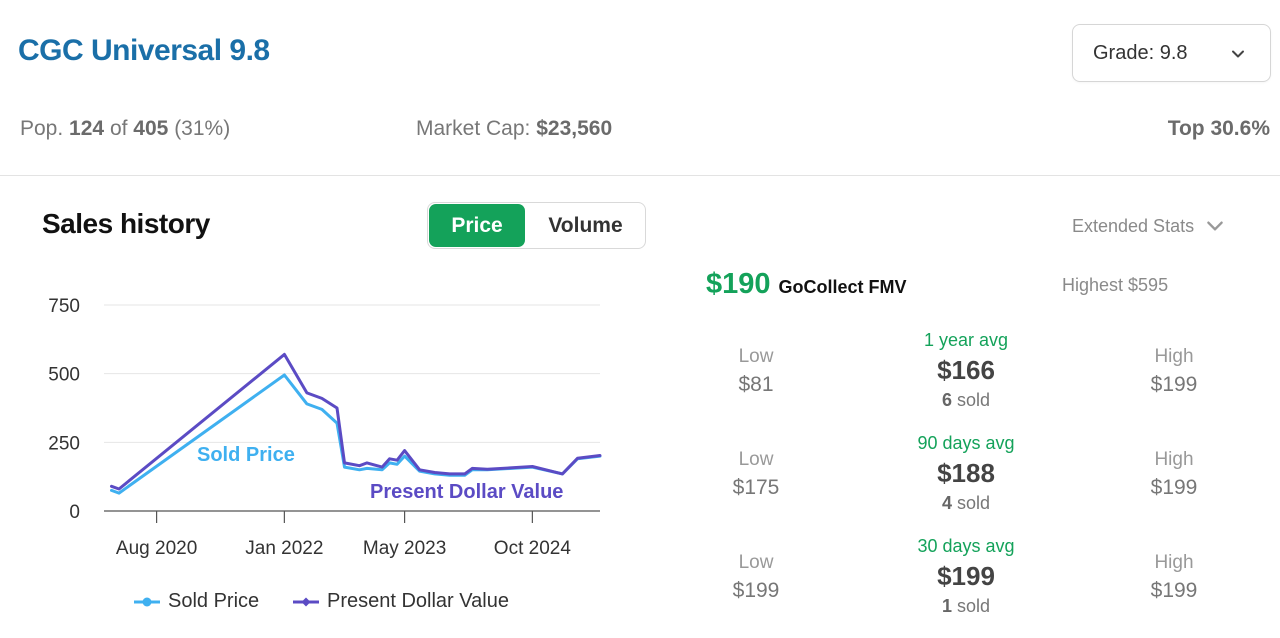 This screenshot has height=638, width=1280. I want to click on grade-dropdown: Grade: 9.8, so click(1171, 53).